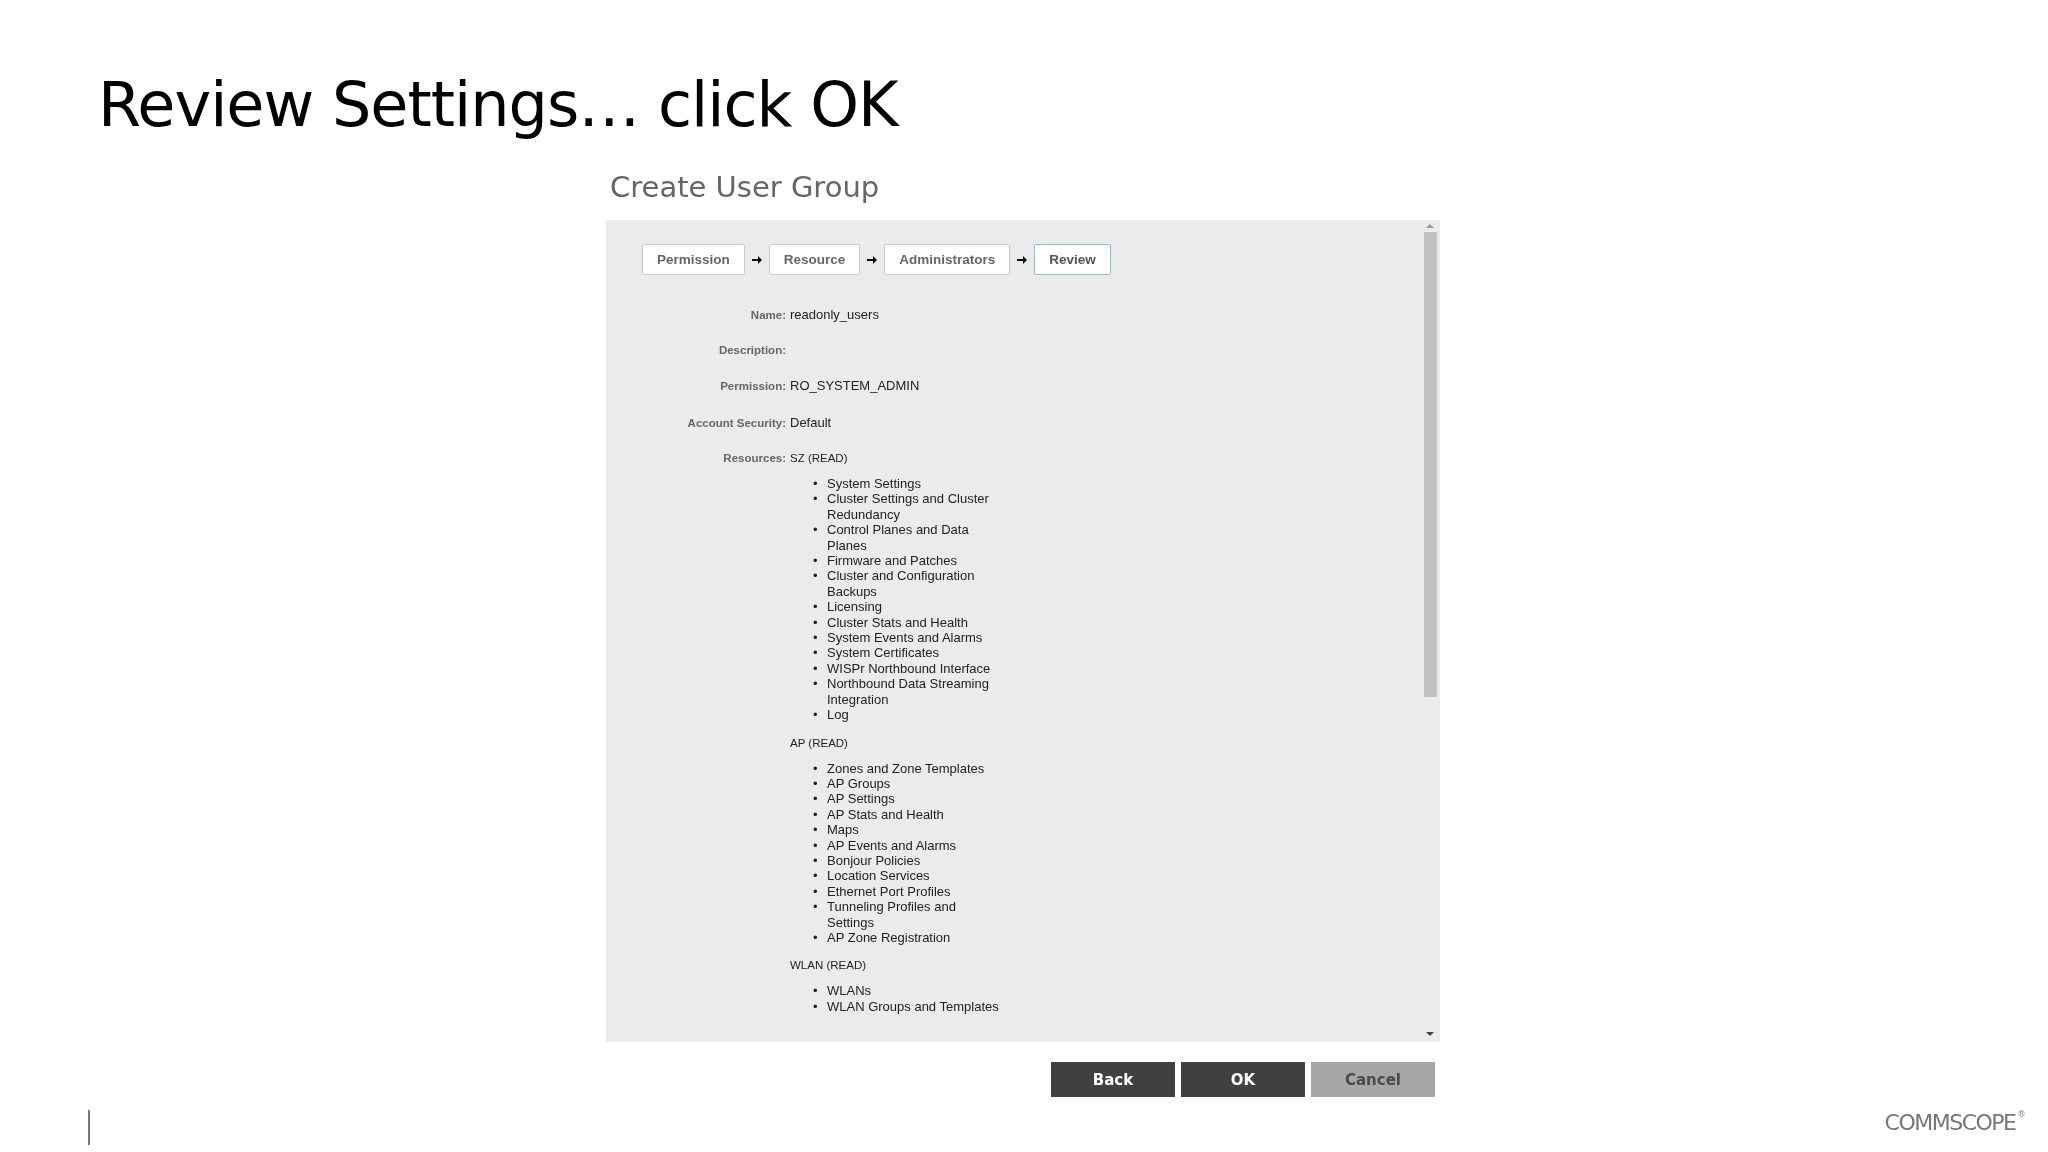 The height and width of the screenshot is (1152, 2048). Describe the element at coordinates (859, 783) in the screenshot. I see `resource-item: AP Groups` at that location.